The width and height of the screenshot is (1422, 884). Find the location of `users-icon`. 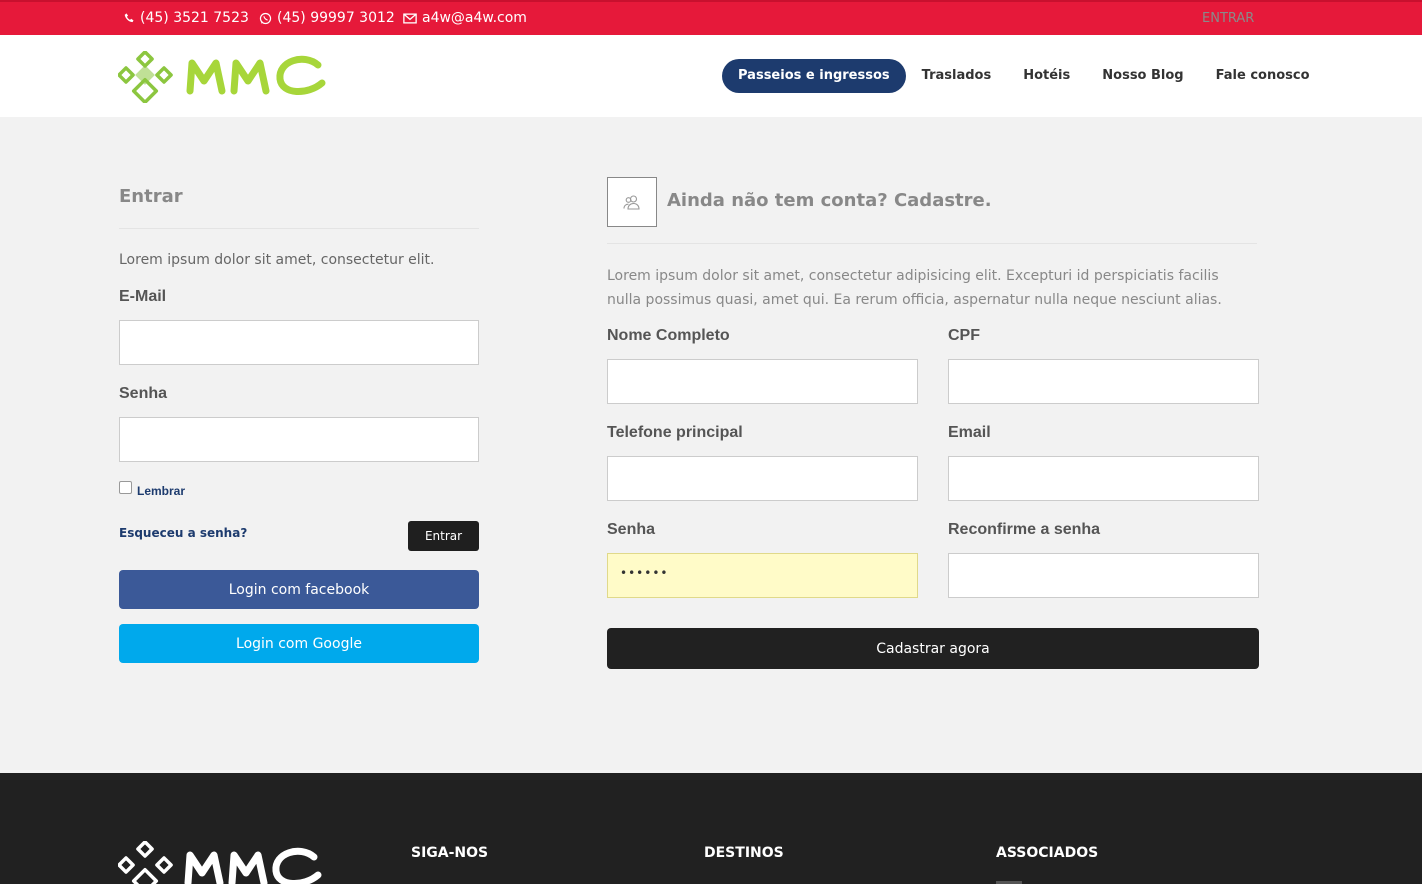

users-icon is located at coordinates (631, 202).